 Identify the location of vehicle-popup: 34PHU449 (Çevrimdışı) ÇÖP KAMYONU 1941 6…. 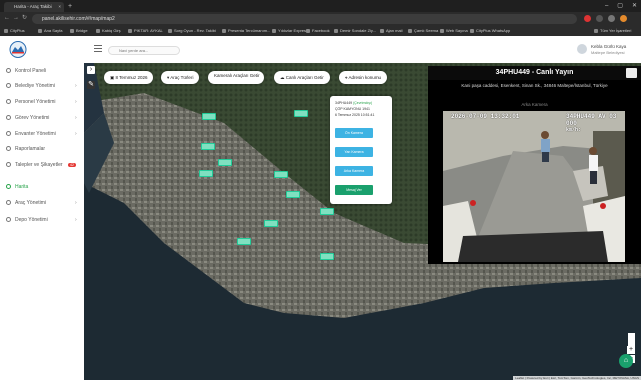
(361, 150).